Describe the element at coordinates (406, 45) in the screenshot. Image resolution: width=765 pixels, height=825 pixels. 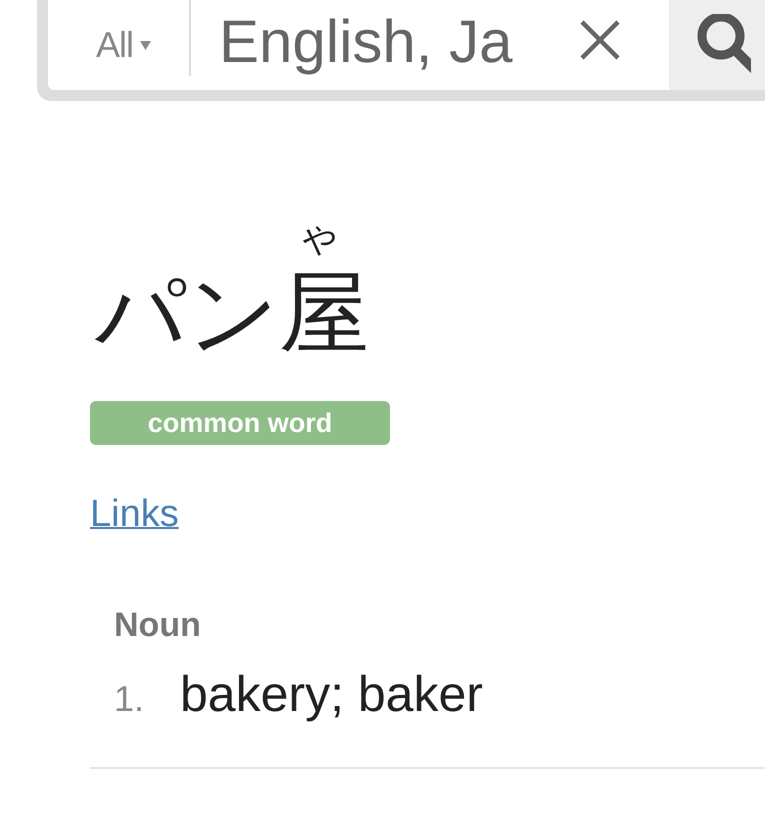
I see `search-field: All English, Ja` at that location.